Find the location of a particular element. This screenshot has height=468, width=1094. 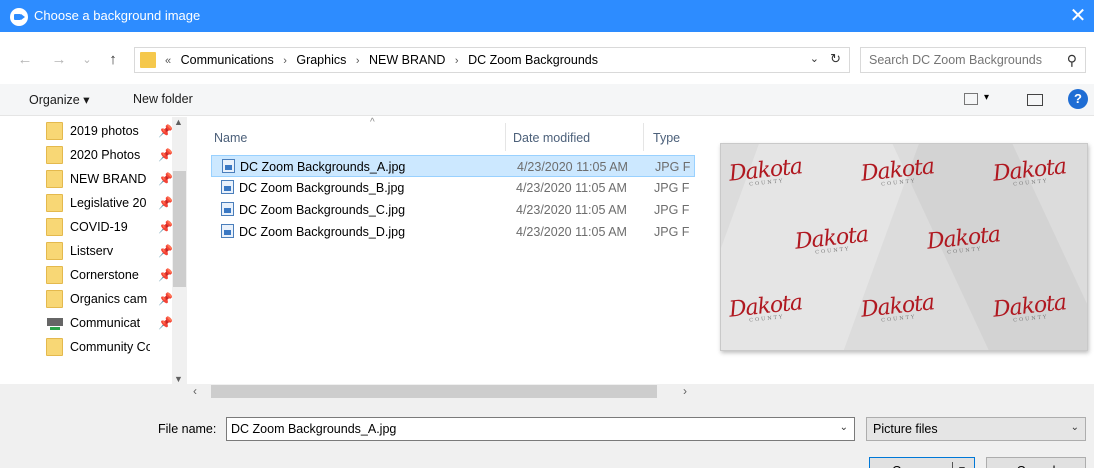

sidebar-item-2019-photos: 2019 photos 📌 is located at coordinates (109, 132).